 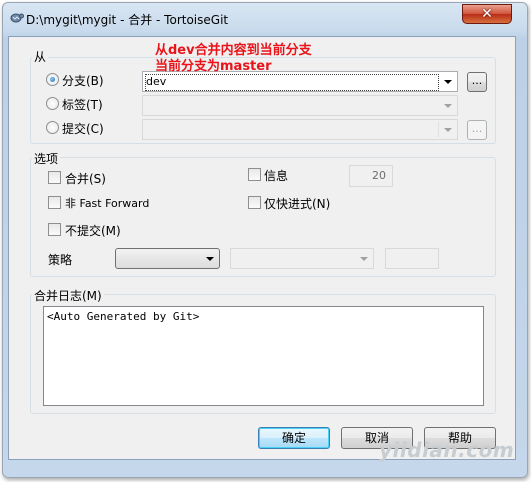 What do you see at coordinates (276, 175) in the screenshot?
I see `message-label: 信息` at bounding box center [276, 175].